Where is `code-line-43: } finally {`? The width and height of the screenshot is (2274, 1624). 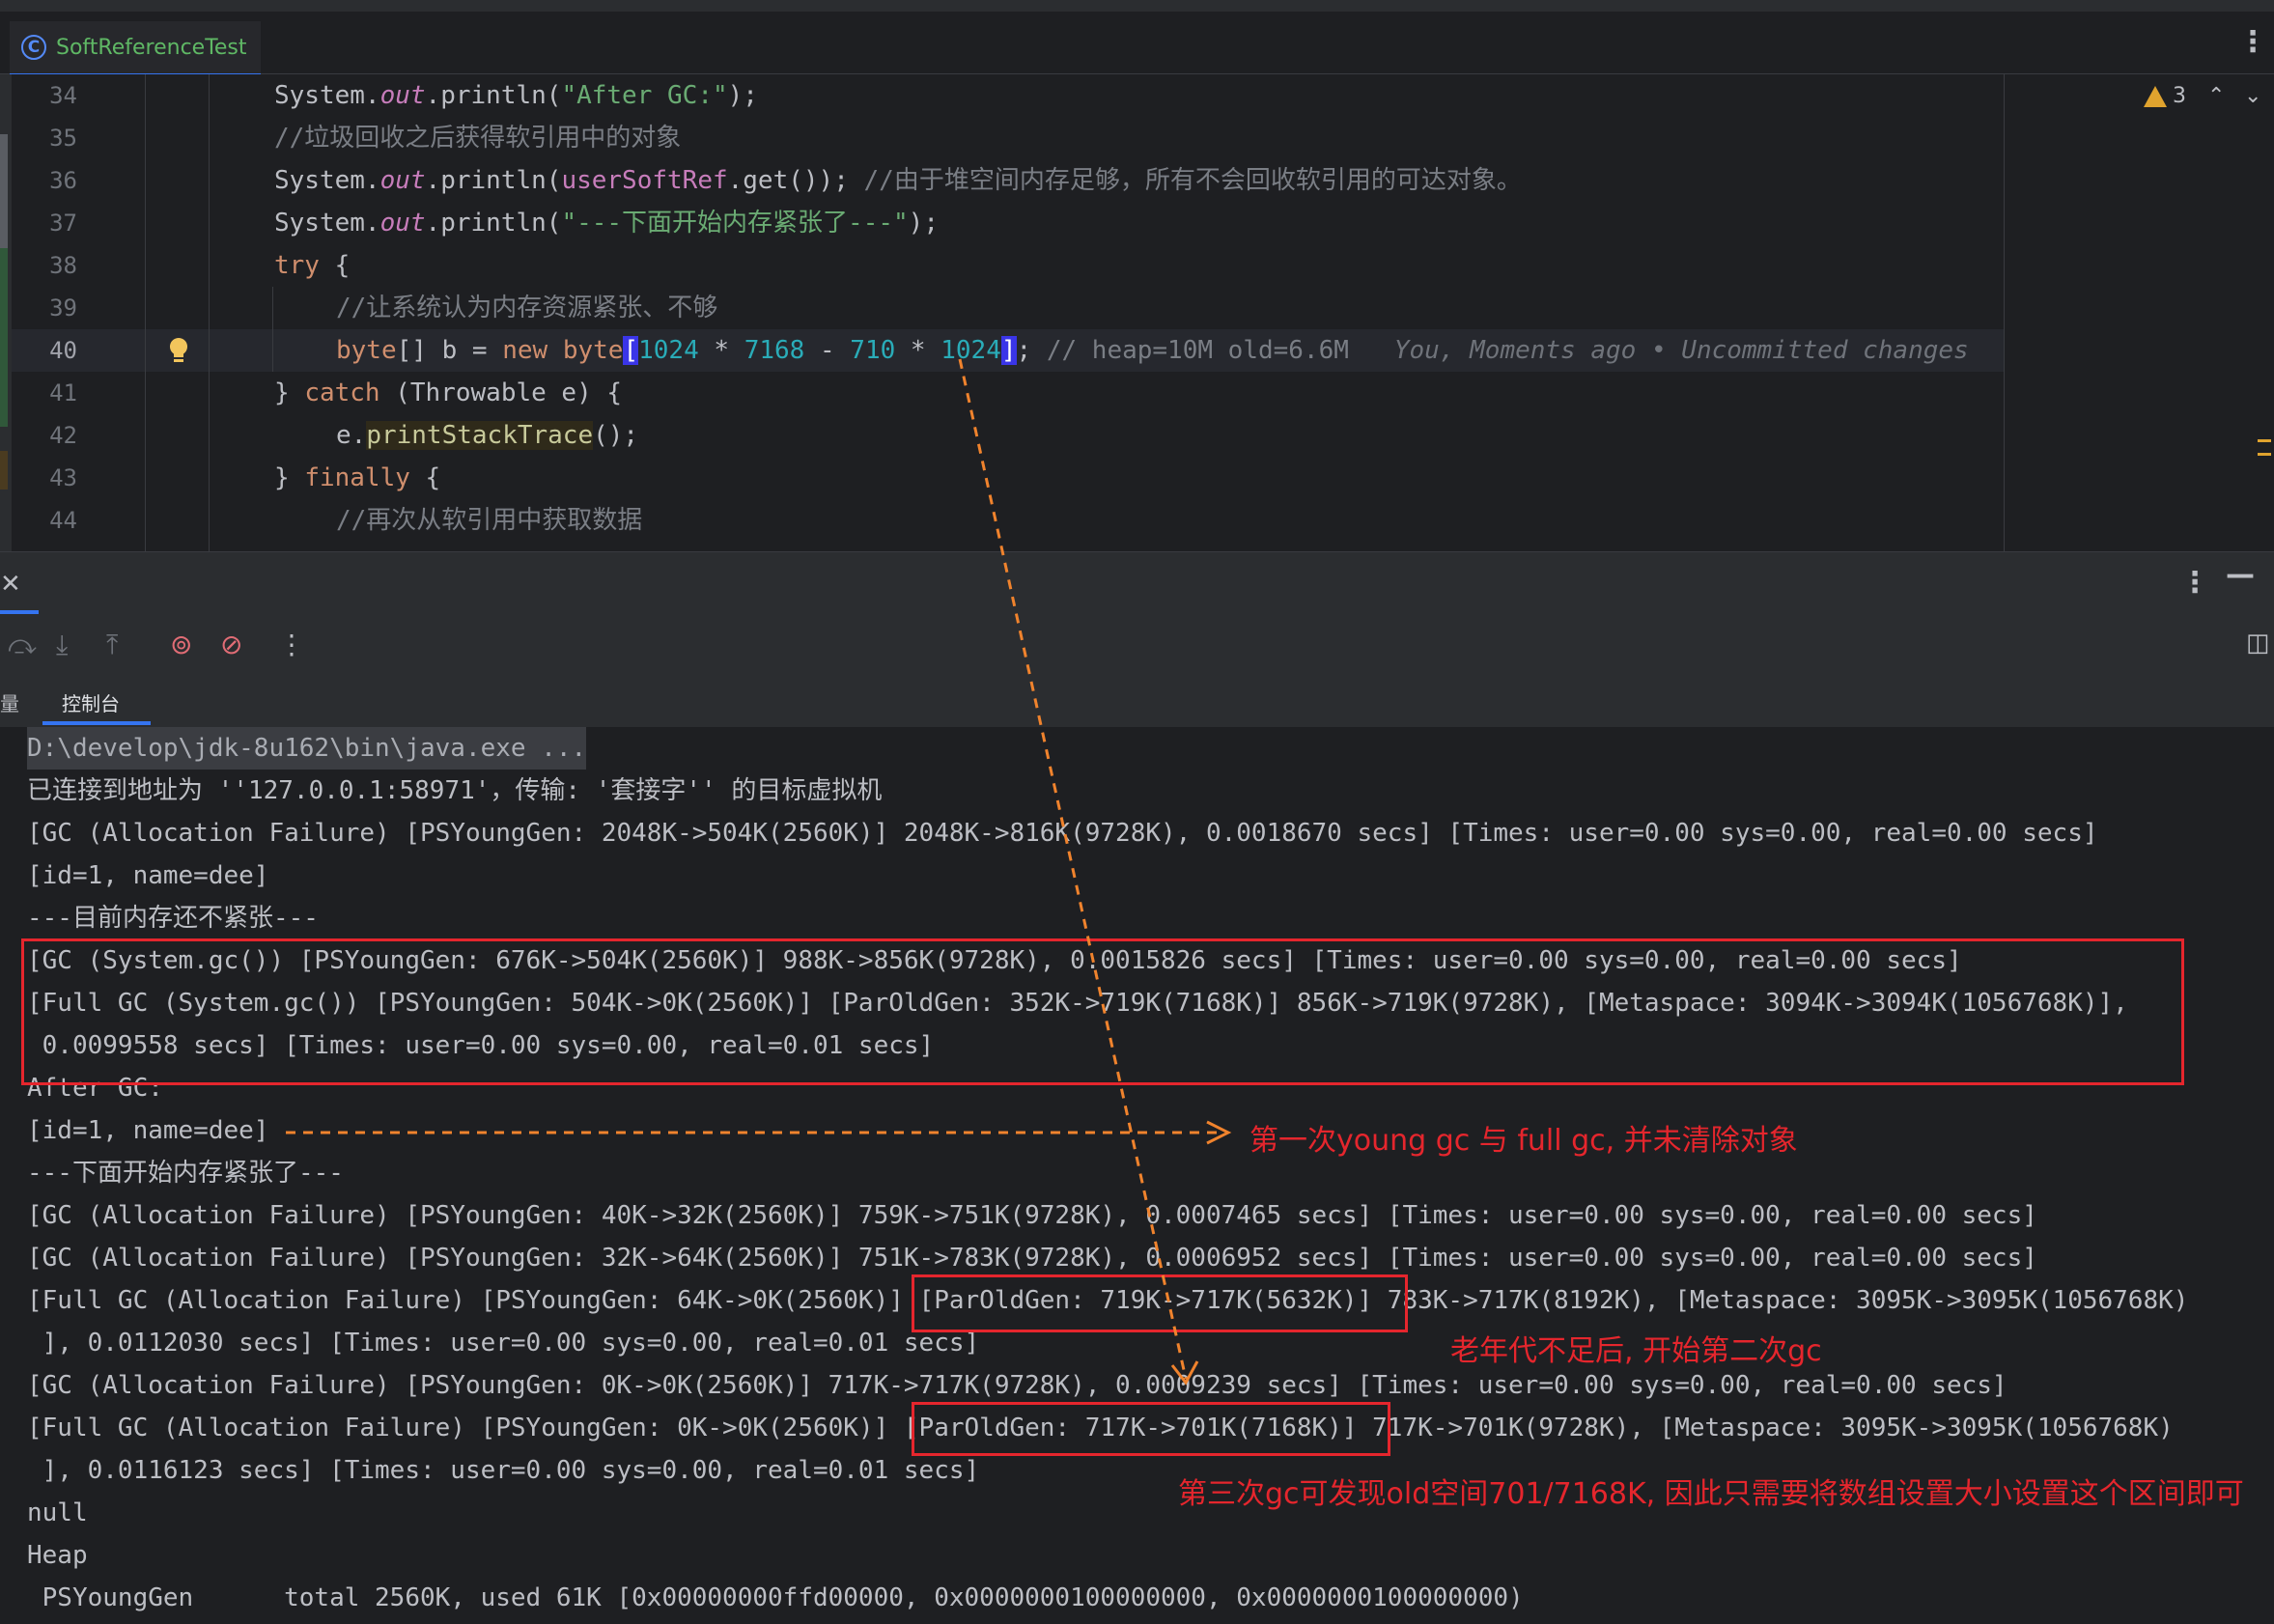 code-line-43: } finally { is located at coordinates (357, 478).